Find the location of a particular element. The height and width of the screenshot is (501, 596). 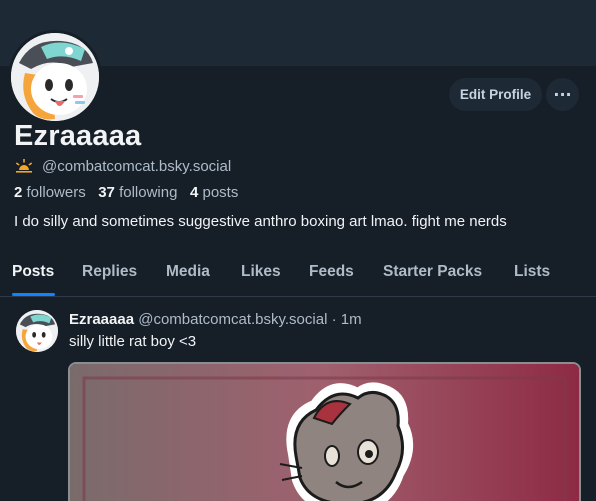

followers-count: 2 is located at coordinates (18, 192).